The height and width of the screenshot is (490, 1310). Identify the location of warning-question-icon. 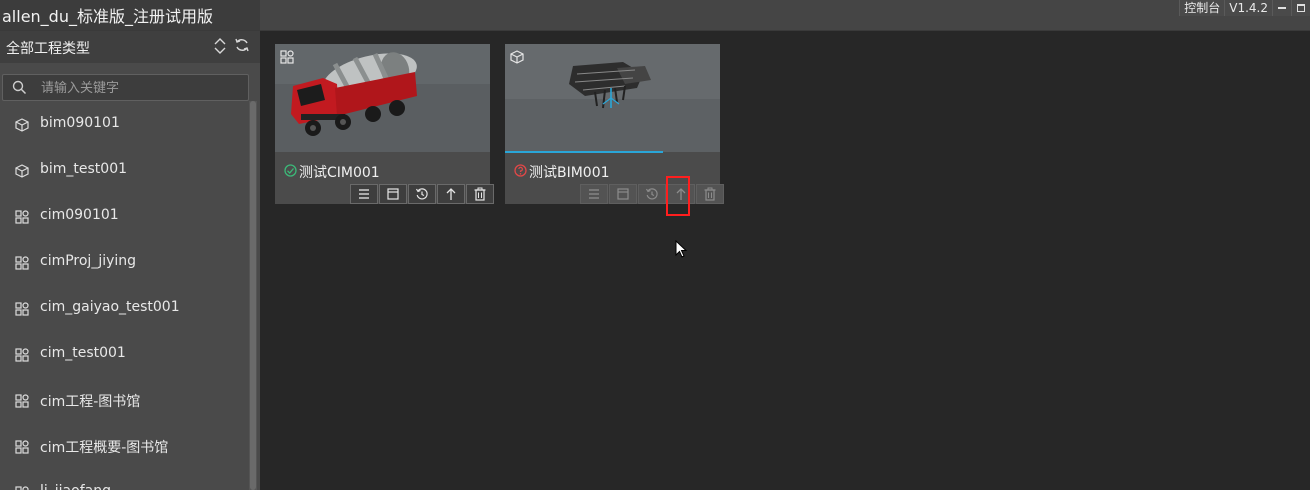
(520, 170).